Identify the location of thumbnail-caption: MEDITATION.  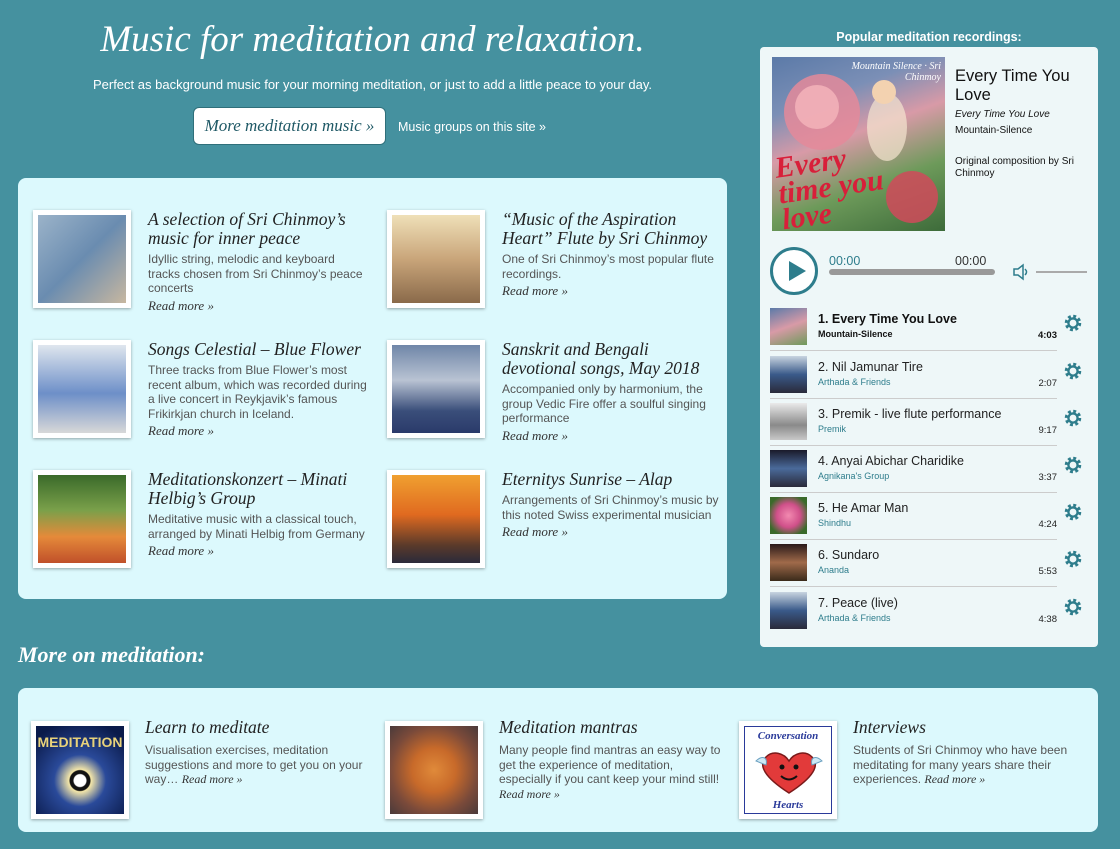
(80, 742).